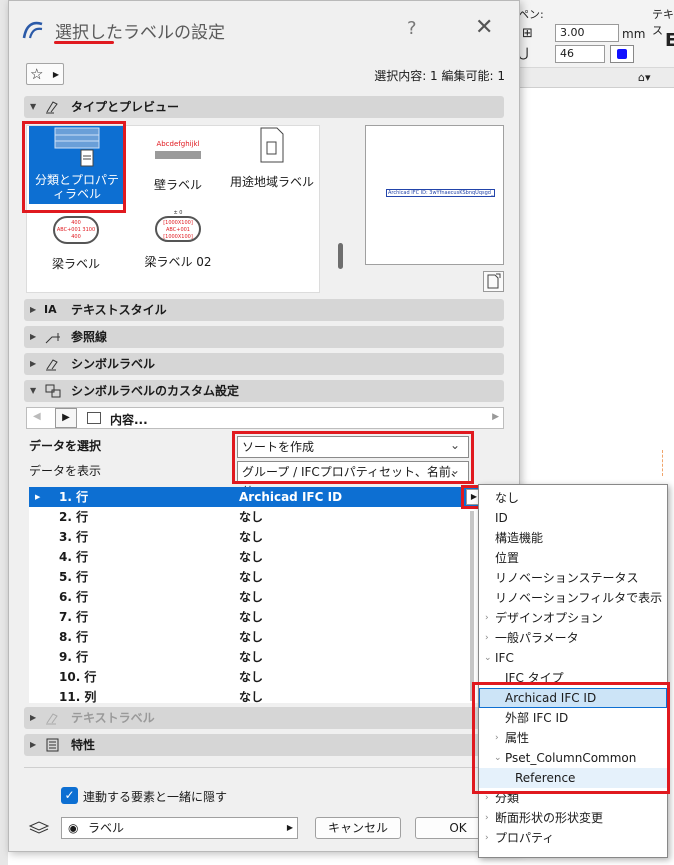 Image resolution: width=674 pixels, height=865 pixels. Describe the element at coordinates (256, 537) in the screenshot. I see `table-row: 3. 行 なし` at that location.